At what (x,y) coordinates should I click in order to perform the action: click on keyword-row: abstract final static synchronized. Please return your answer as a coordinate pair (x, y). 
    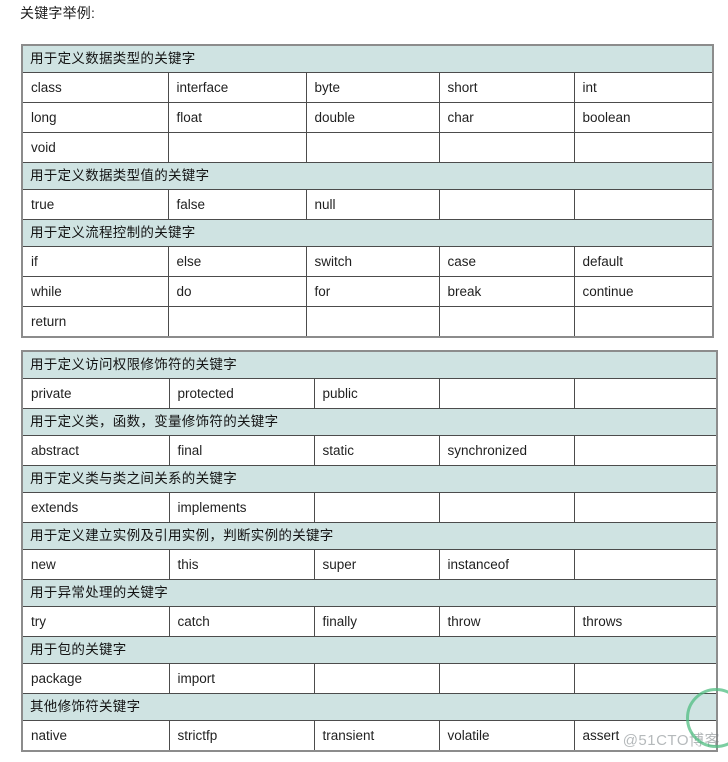
    Looking at the image, I should click on (369, 450).